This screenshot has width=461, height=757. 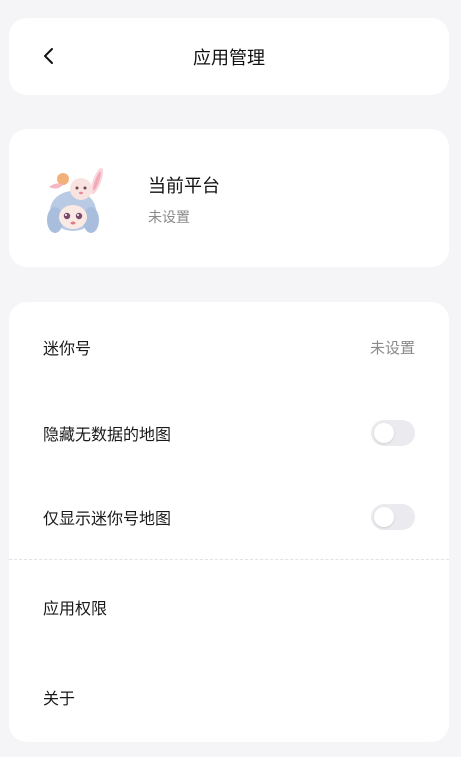 What do you see at coordinates (67, 348) in the screenshot?
I see `mini-id-label: 迷你号` at bounding box center [67, 348].